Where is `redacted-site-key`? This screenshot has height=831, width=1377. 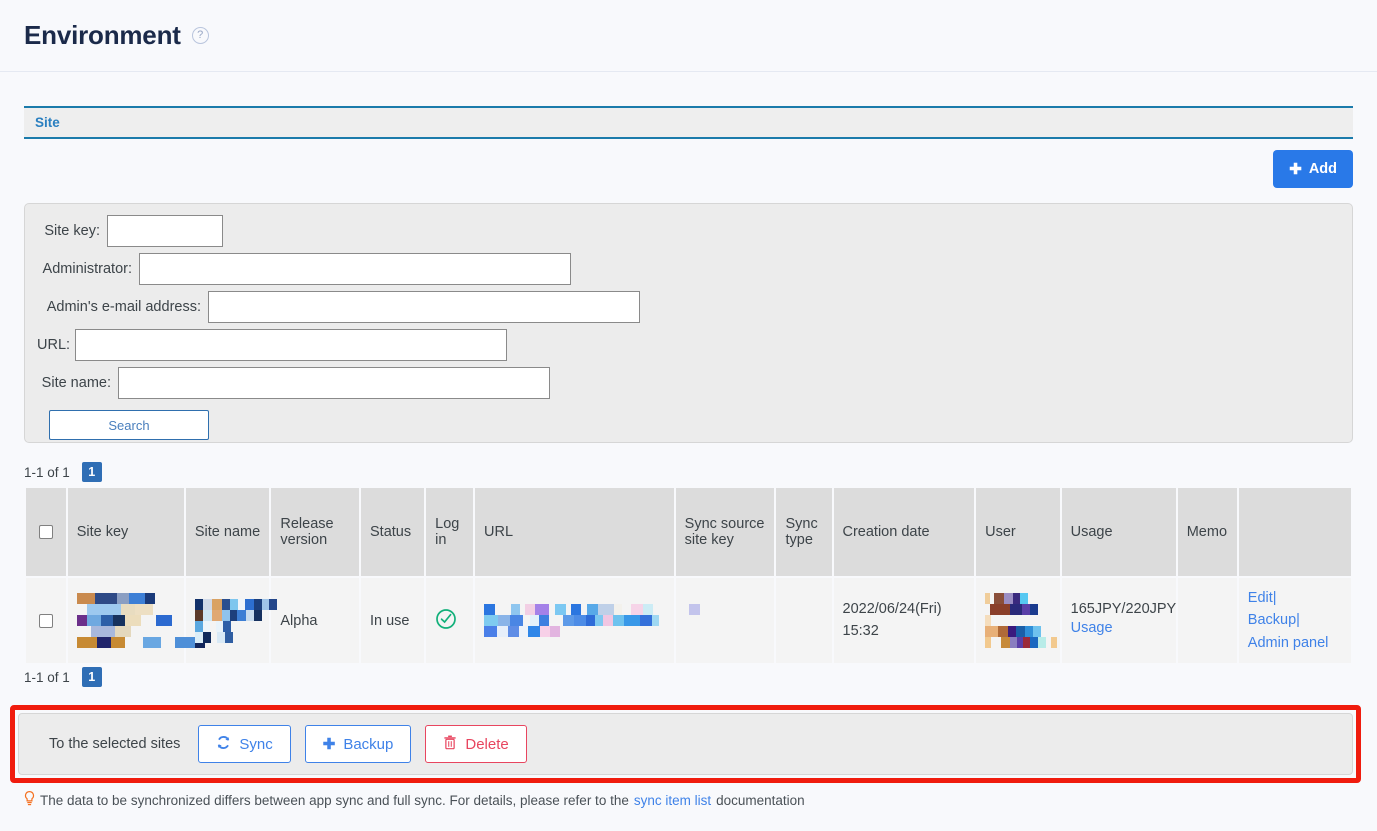 redacted-site-key is located at coordinates (140, 621).